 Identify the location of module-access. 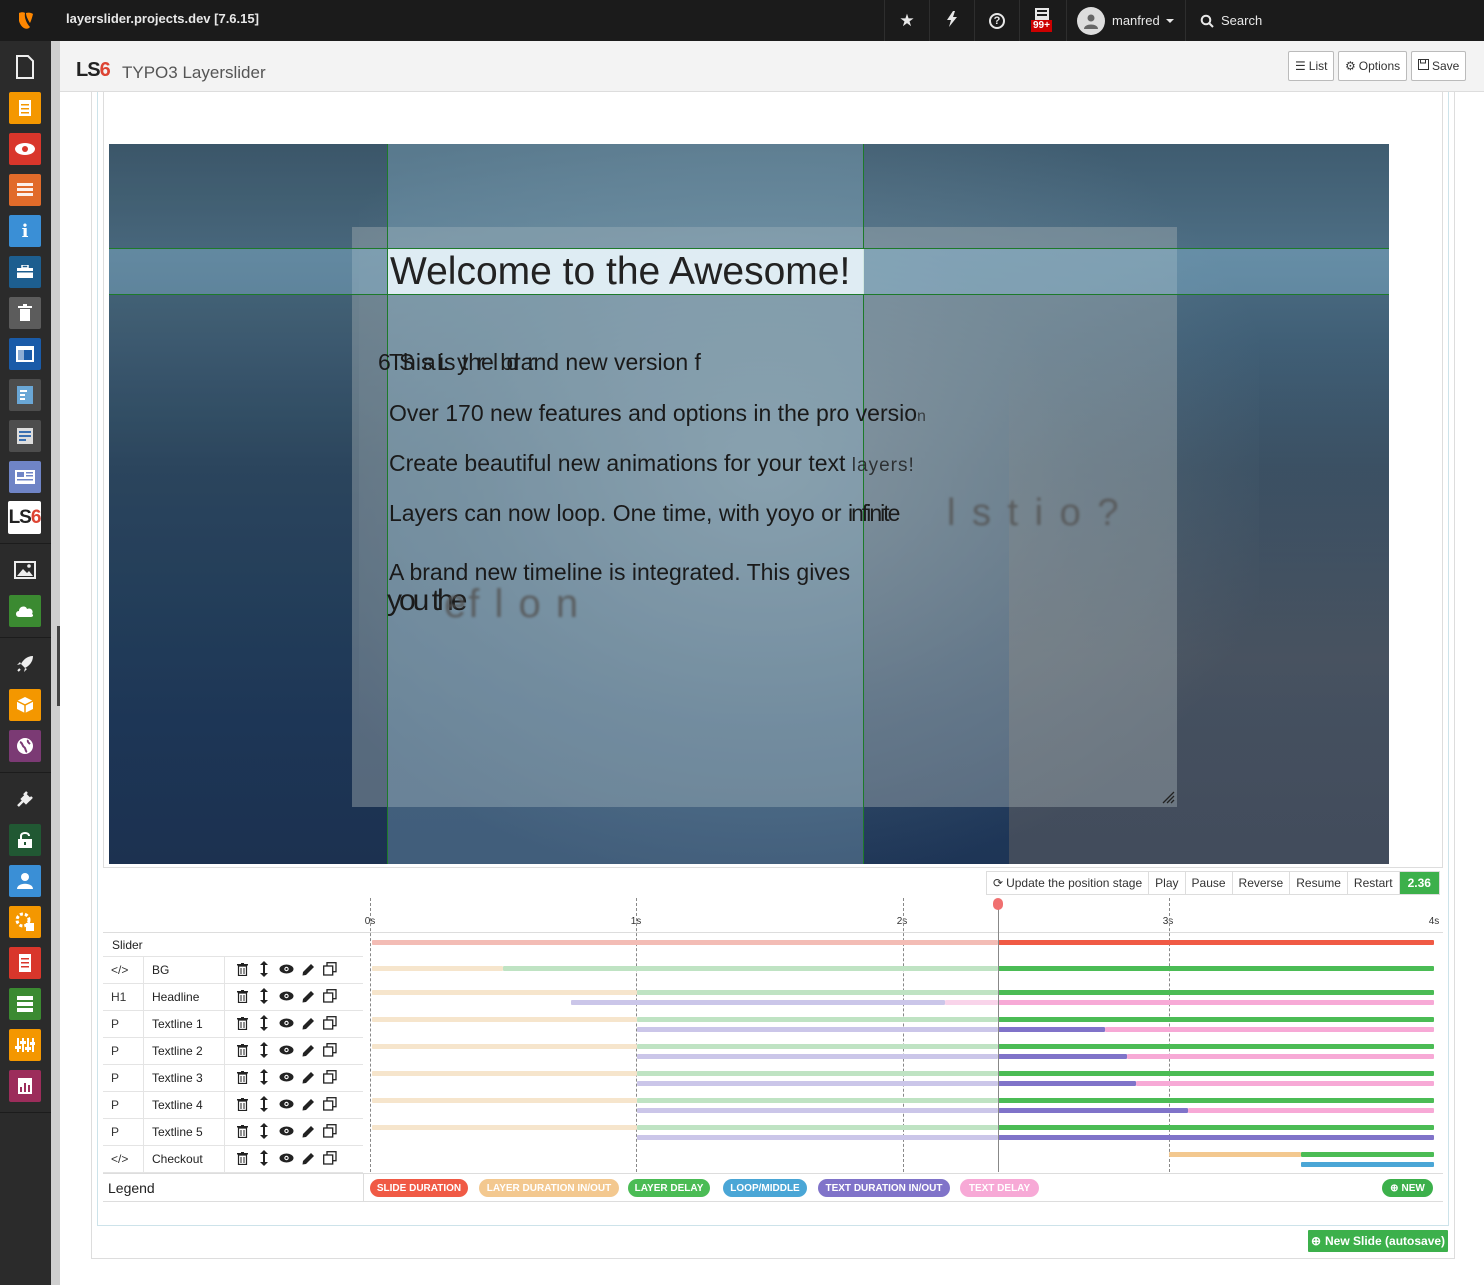
(25, 840).